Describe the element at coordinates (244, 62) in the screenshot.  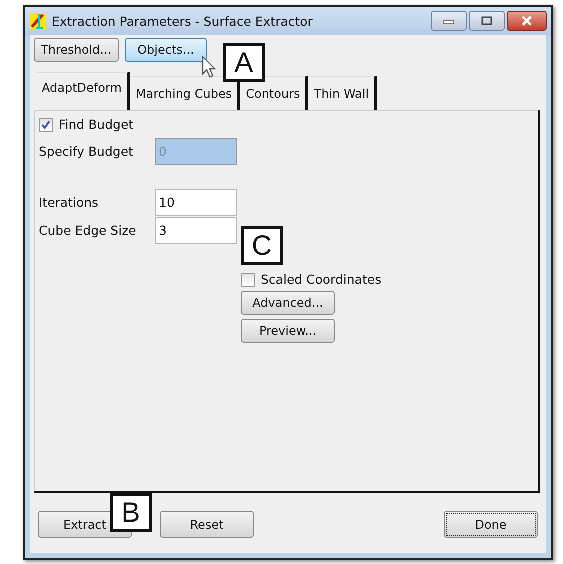
I see `callout-label: A` at that location.